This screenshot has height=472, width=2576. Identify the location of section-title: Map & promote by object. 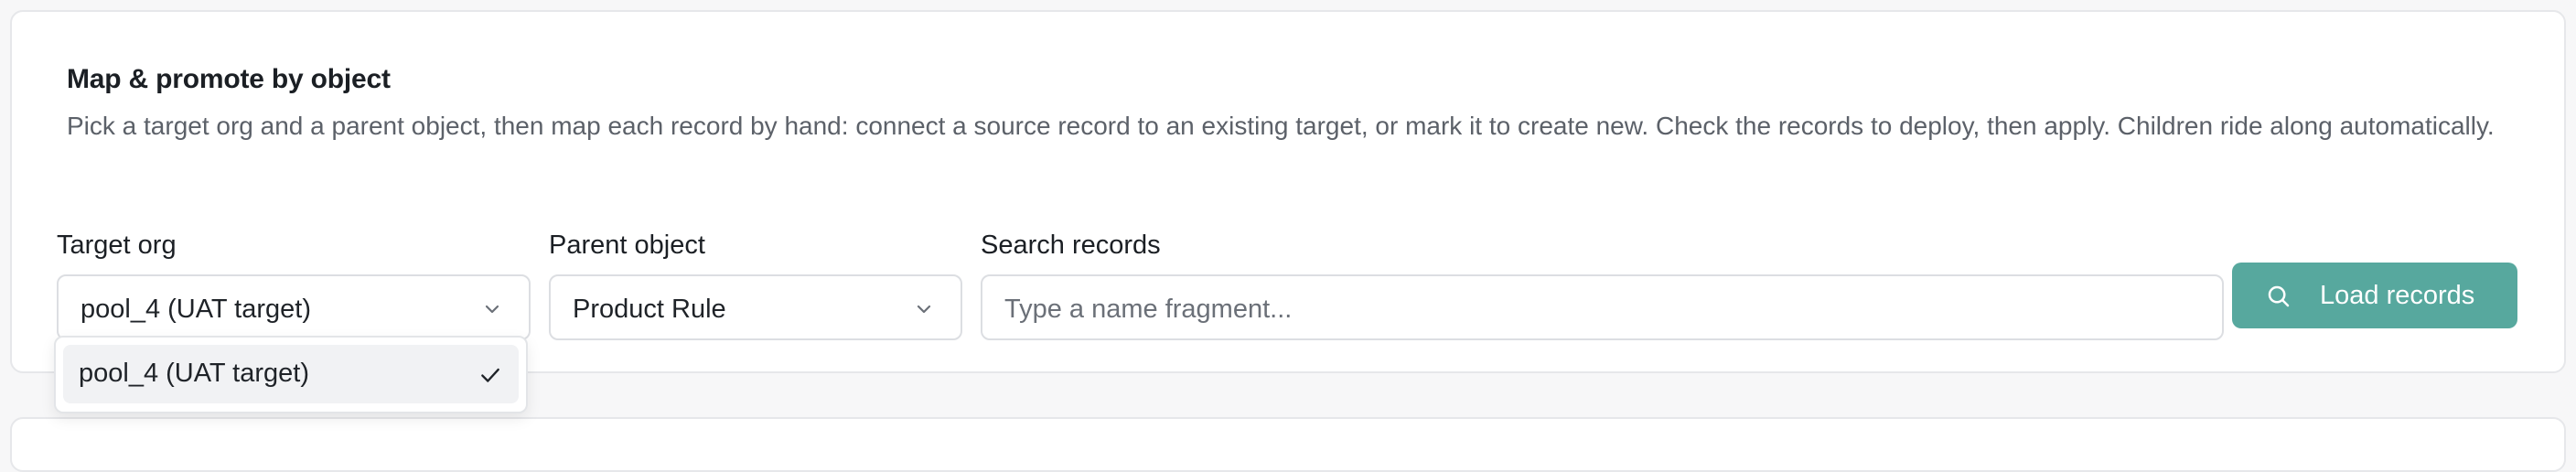
(229, 79).